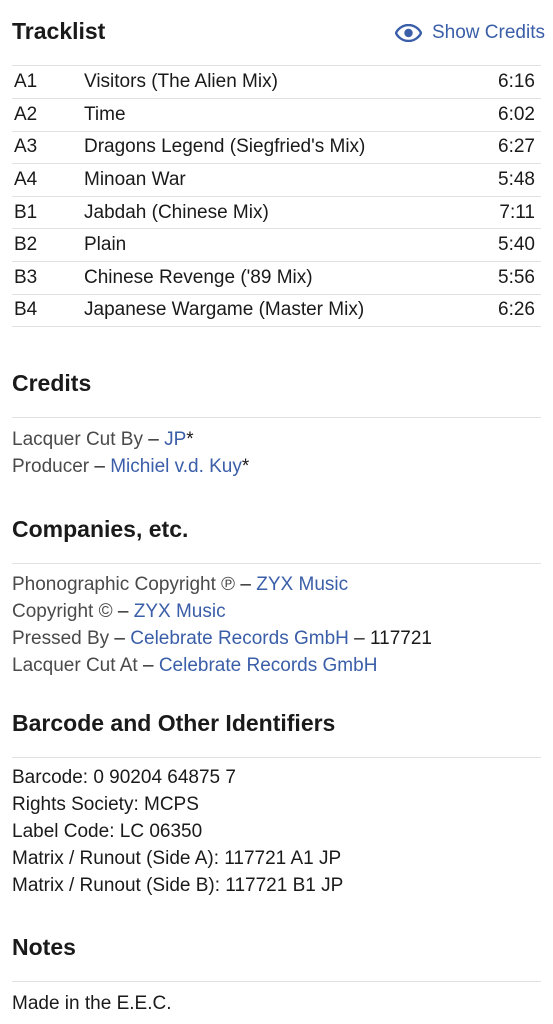 The width and height of the screenshot is (553, 1024). What do you see at coordinates (517, 212) in the screenshot?
I see `track-duration: 7:11` at bounding box center [517, 212].